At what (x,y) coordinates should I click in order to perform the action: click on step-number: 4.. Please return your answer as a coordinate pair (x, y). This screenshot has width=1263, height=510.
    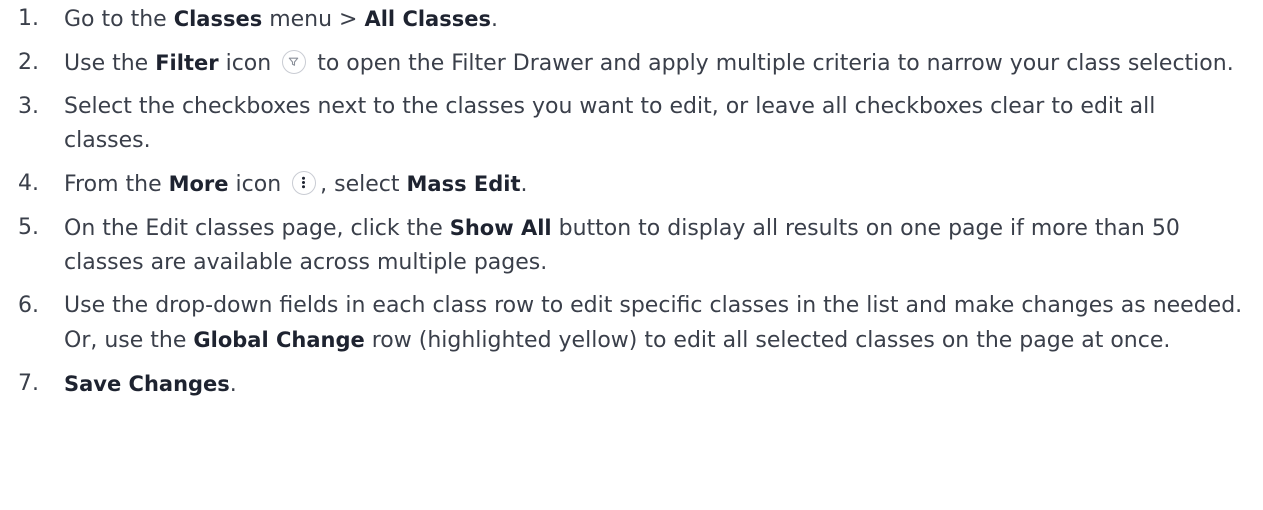
    Looking at the image, I should click on (28, 183).